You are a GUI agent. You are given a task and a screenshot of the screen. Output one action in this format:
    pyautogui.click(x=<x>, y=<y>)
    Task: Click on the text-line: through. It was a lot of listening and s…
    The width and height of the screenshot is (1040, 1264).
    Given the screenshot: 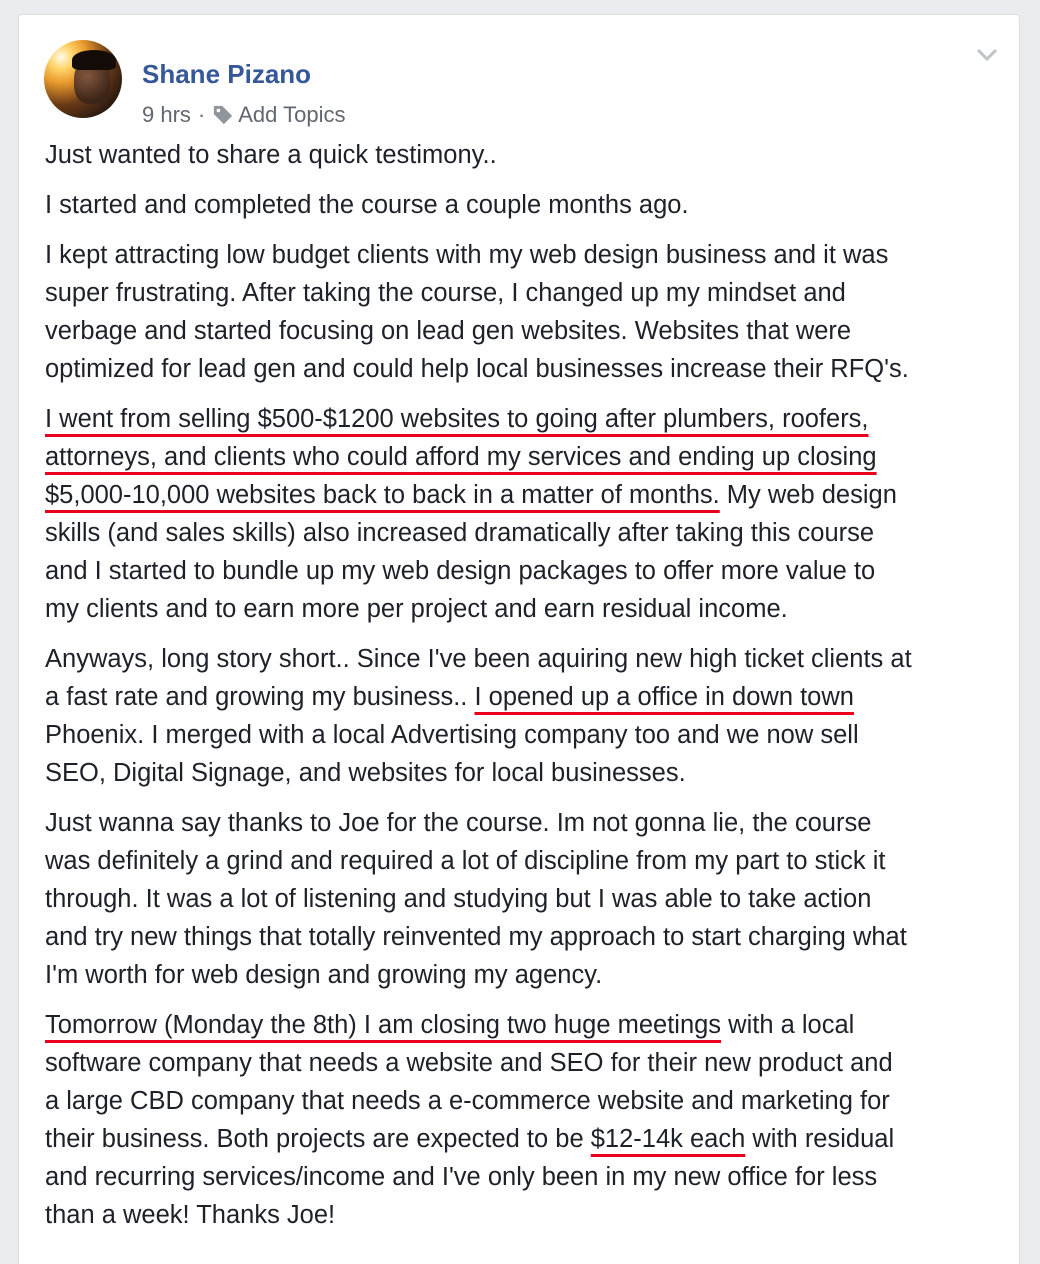 What is the action you would take?
    pyautogui.click(x=458, y=899)
    